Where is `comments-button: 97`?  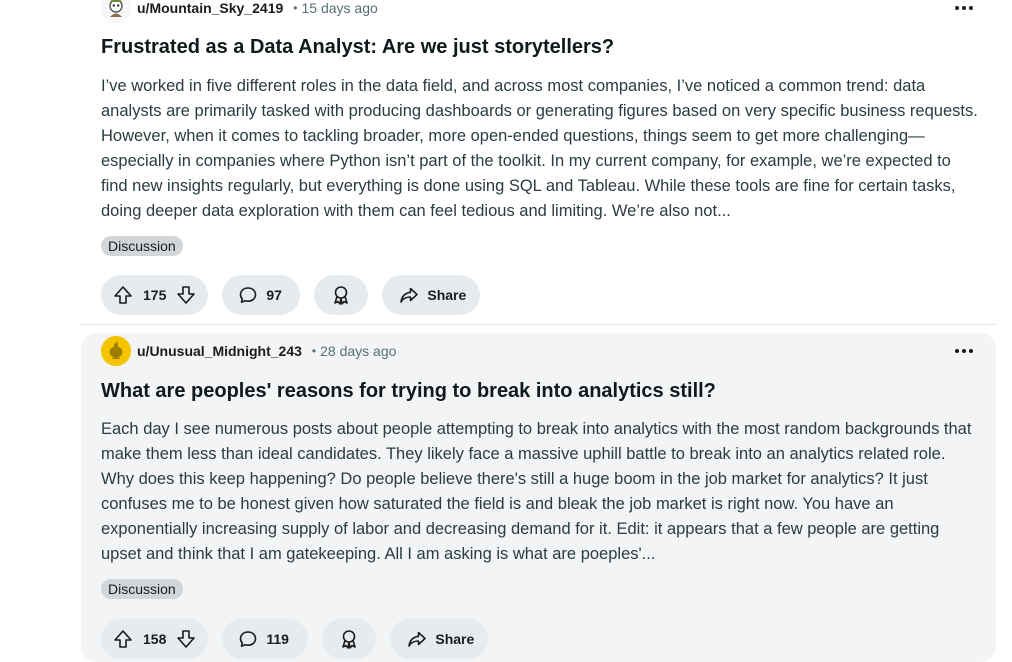 comments-button: 97 is located at coordinates (261, 295).